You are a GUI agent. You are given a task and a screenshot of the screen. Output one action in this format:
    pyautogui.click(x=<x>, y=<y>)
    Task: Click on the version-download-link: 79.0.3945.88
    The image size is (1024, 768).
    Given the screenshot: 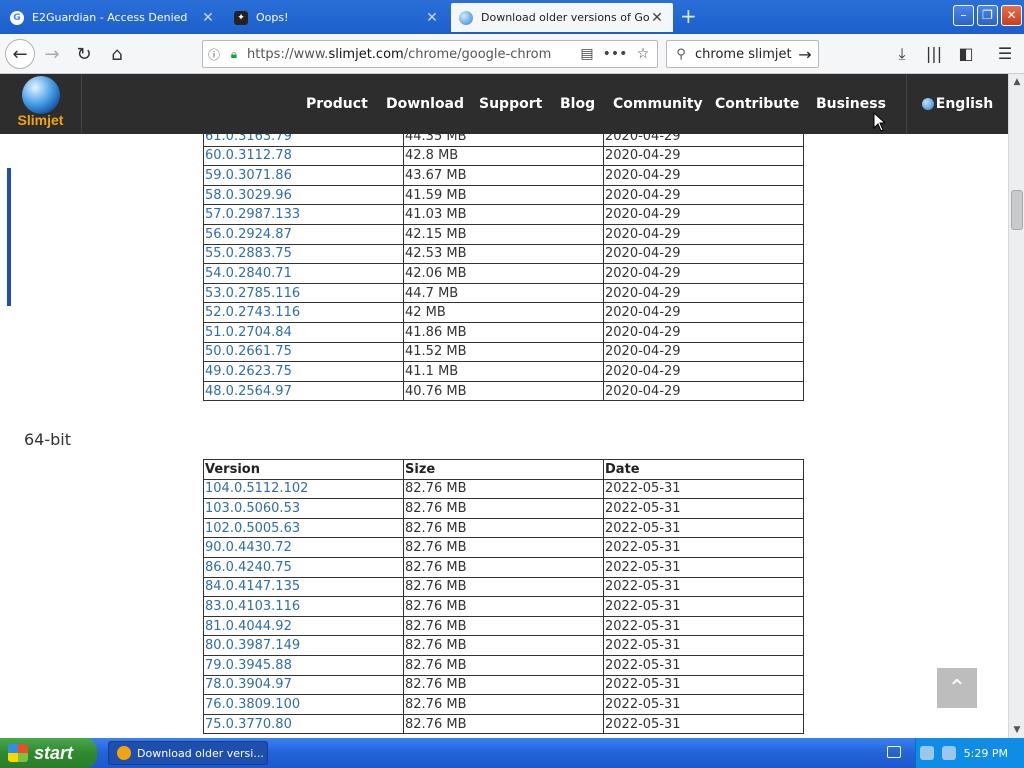 What is the action you would take?
    pyautogui.click(x=248, y=665)
    